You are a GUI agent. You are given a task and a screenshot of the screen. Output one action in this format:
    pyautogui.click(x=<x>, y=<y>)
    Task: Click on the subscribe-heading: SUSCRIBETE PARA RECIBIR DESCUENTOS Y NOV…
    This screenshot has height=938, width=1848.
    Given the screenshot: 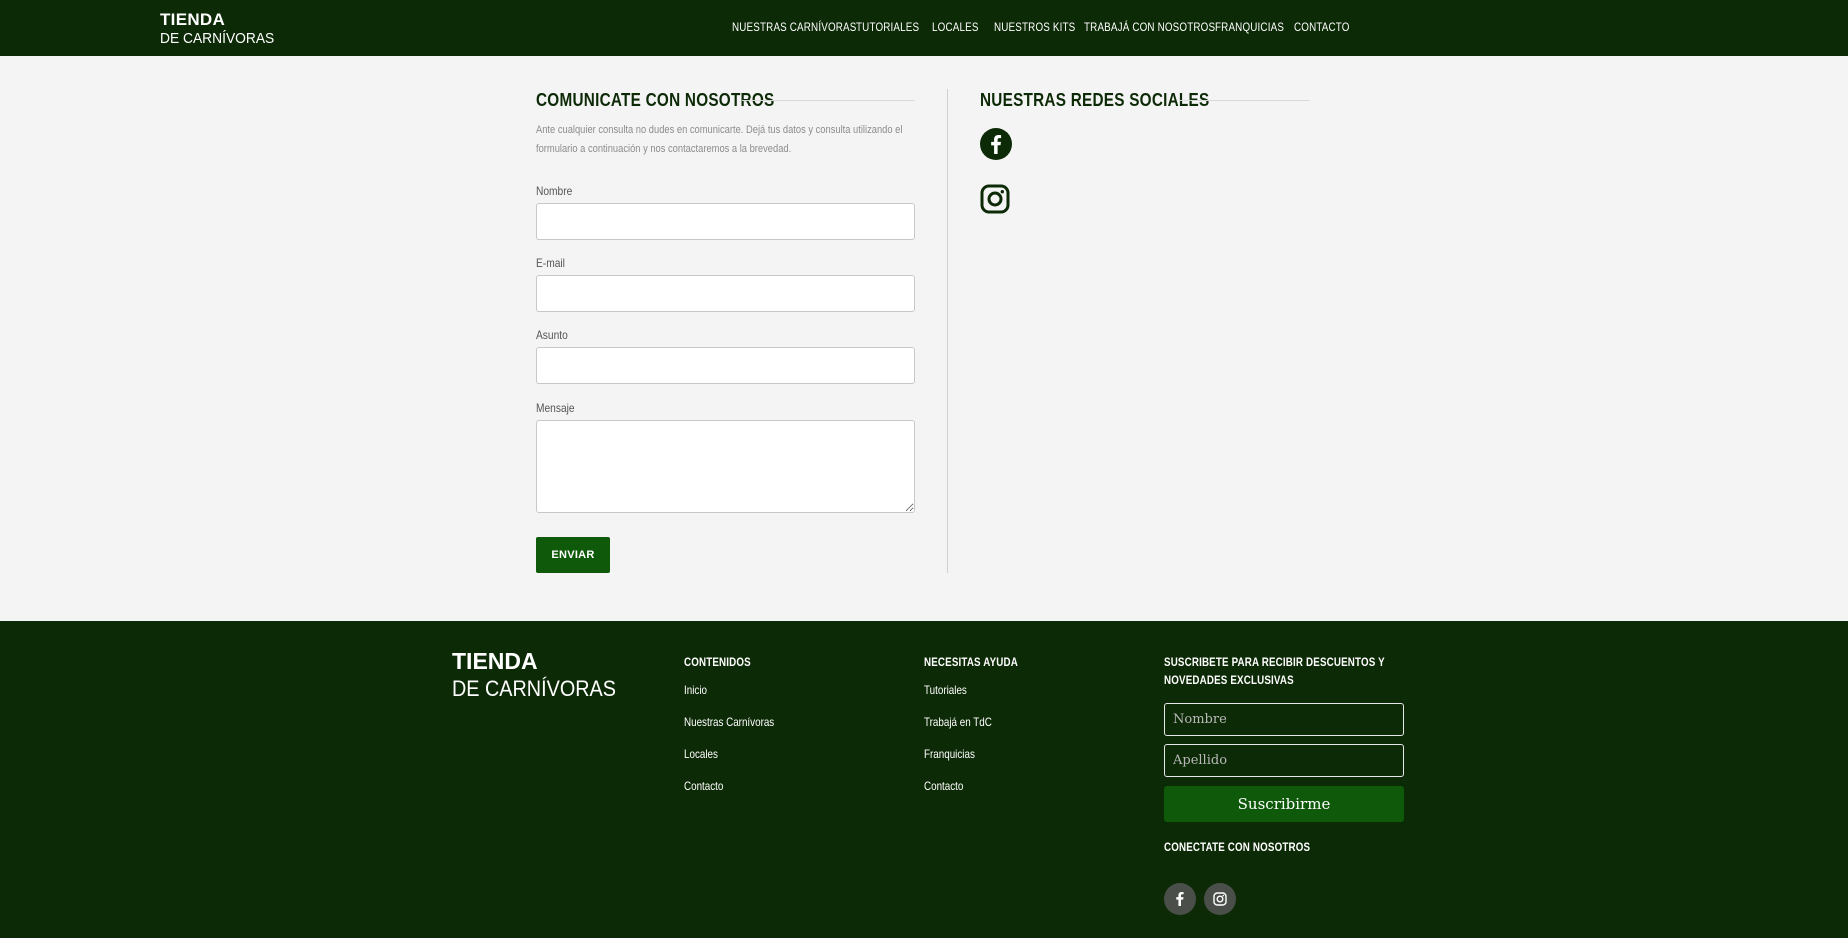 What is the action you would take?
    pyautogui.click(x=1274, y=672)
    